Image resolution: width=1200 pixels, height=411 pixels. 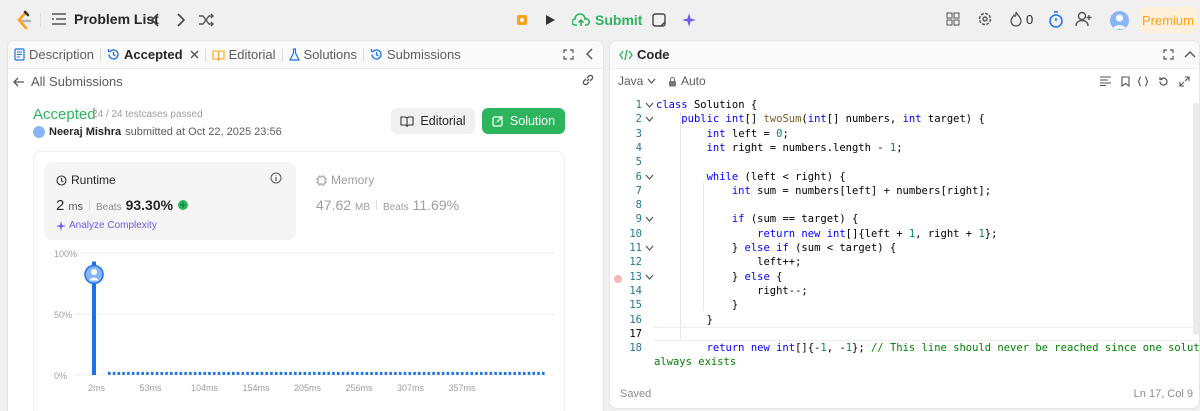 I want to click on info-icon, so click(x=276, y=178).